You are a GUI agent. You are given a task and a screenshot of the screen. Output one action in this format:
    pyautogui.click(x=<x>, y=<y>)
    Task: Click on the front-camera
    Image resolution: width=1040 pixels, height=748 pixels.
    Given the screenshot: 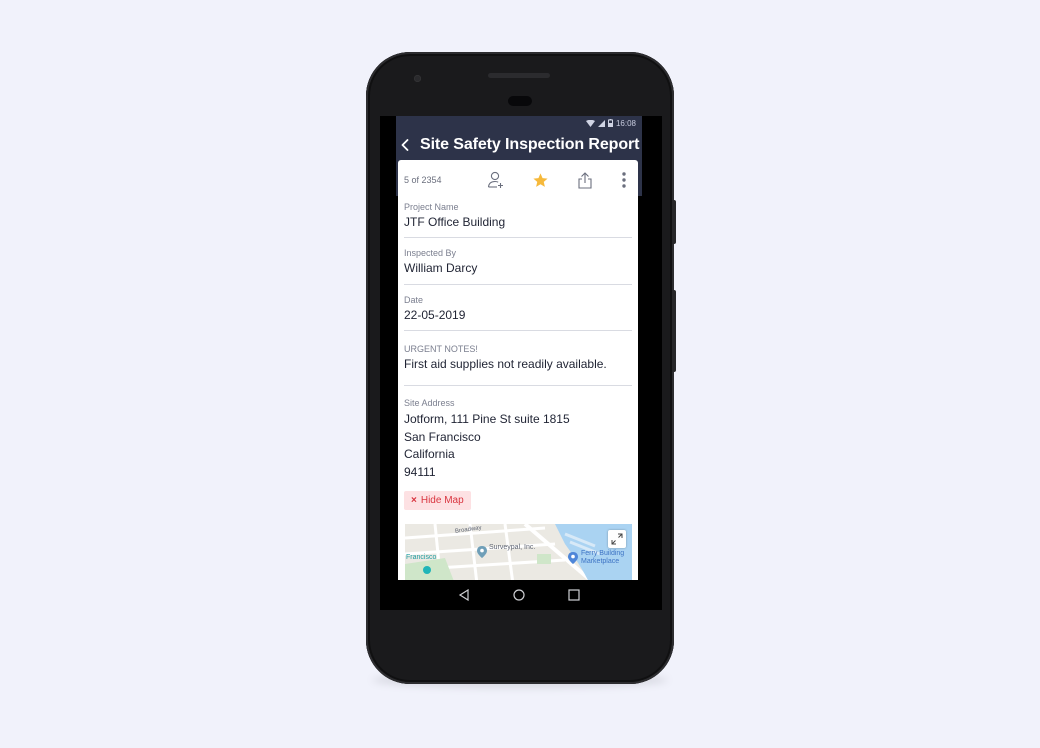 What is the action you would take?
    pyautogui.click(x=417, y=78)
    